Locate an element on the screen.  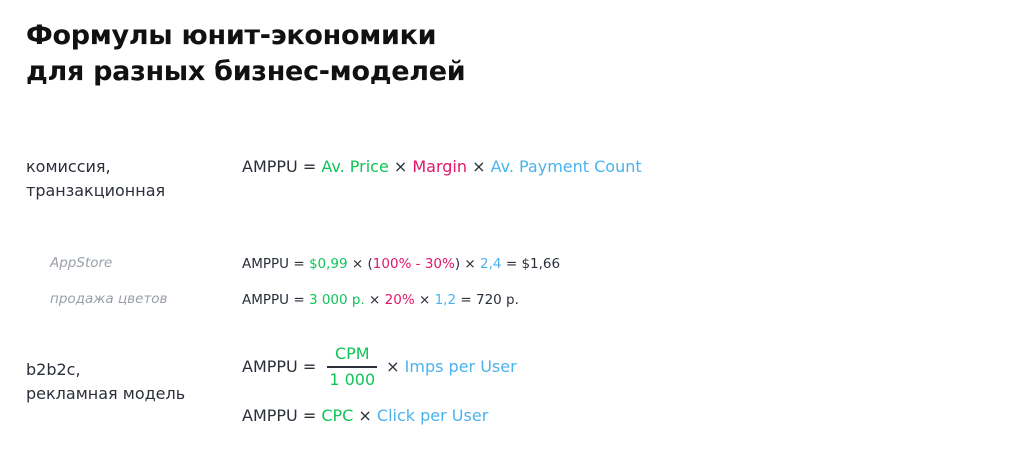
b2b2c-label-line-2: рекламная модель is located at coordinates (106, 393).